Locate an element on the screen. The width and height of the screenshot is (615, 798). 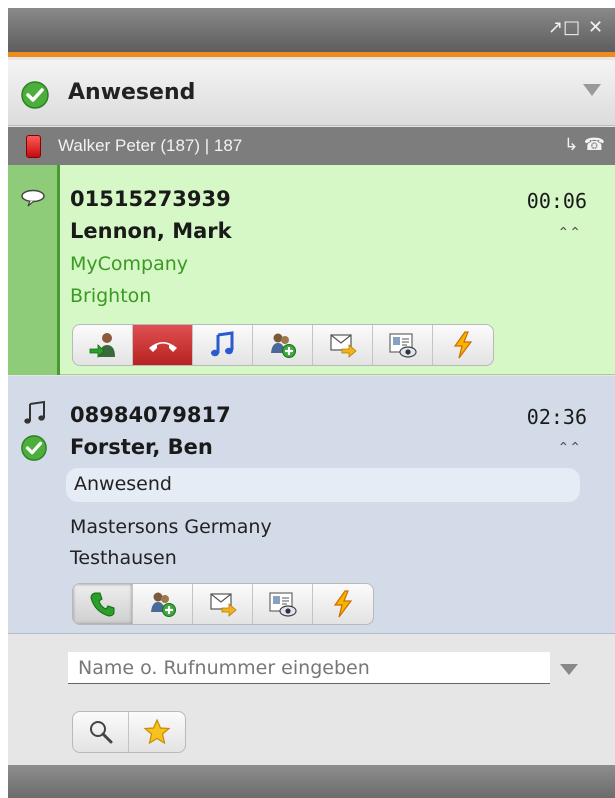
call-forward-icon: ↳ ☎ is located at coordinates (584, 145).